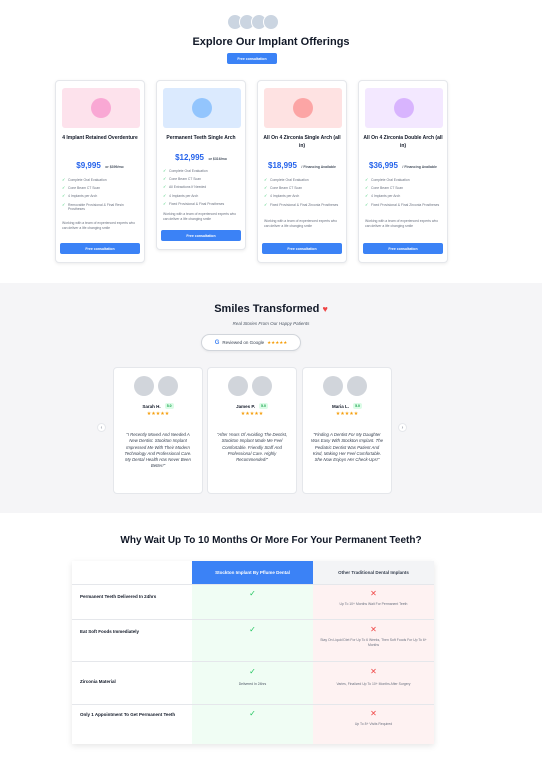  Describe the element at coordinates (100, 138) in the screenshot. I see `offering-title: 4 Implant Retained Overdenture` at that location.